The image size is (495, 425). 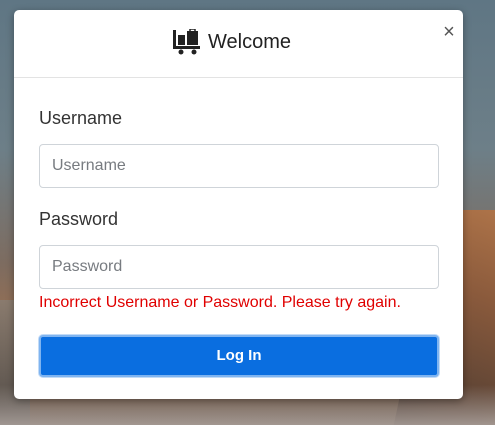 What do you see at coordinates (79, 219) in the screenshot?
I see `password-label: Password` at bounding box center [79, 219].